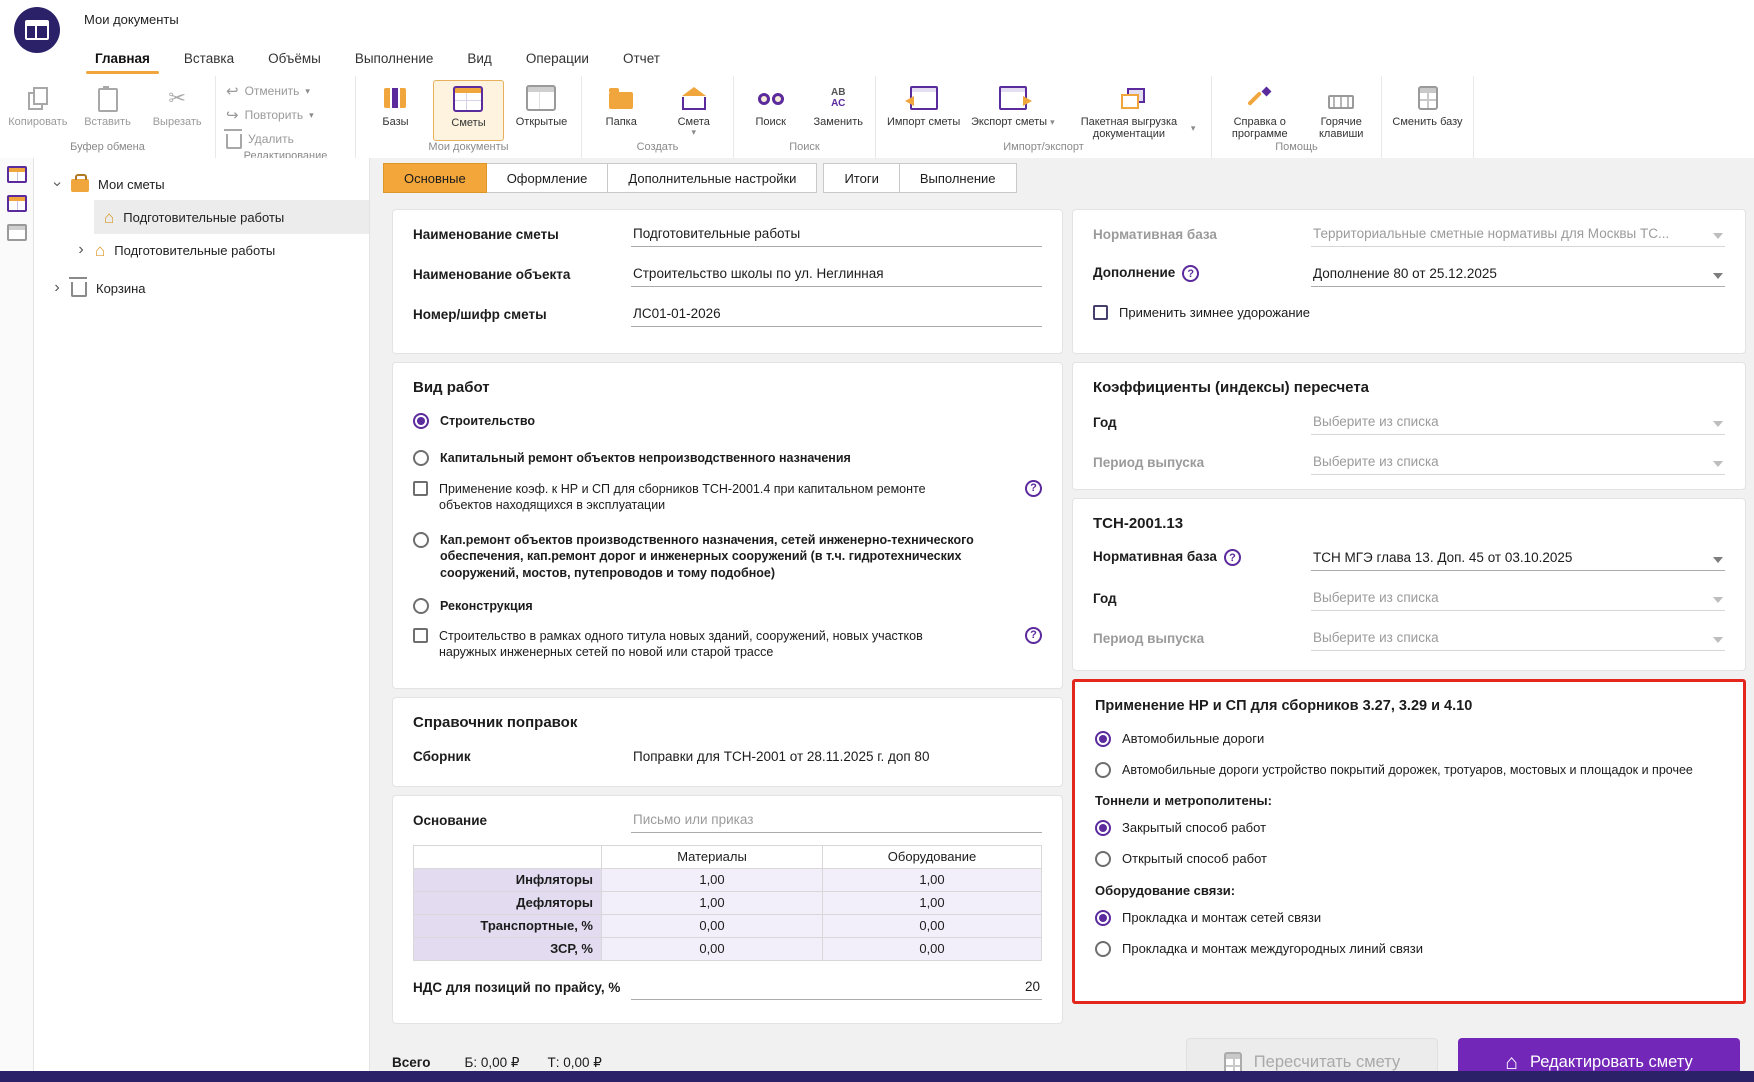 The image size is (1754, 1082). I want to click on tab-vypolnenie: Выполнение, so click(957, 178).